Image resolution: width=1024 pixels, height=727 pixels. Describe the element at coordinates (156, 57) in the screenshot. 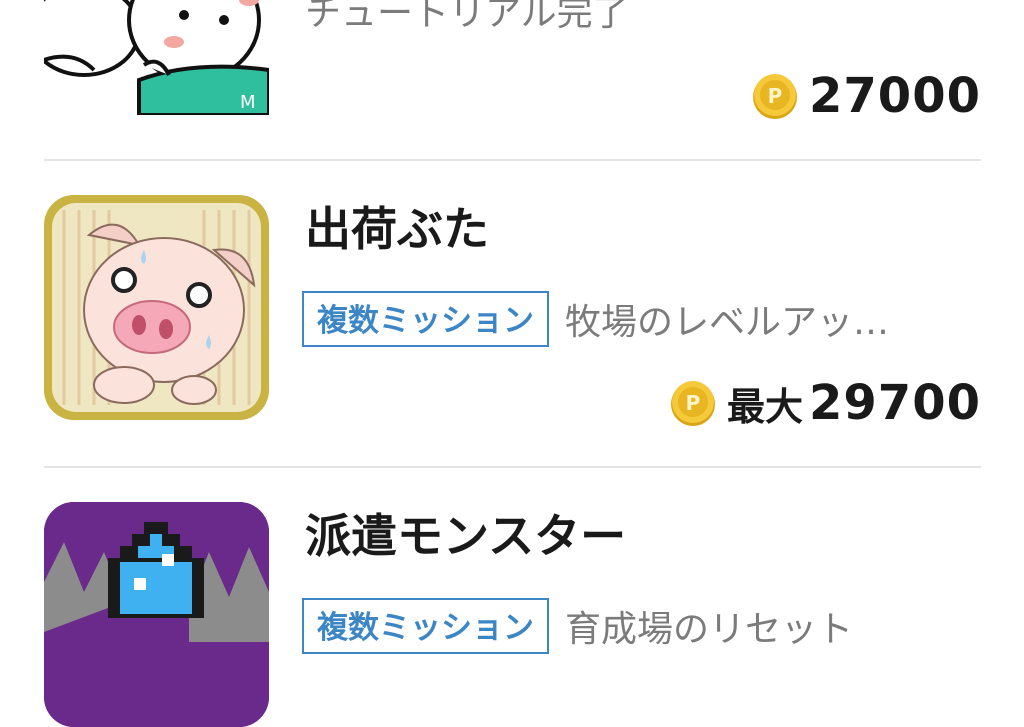

I see `cartoon-character-app-icon: M` at that location.